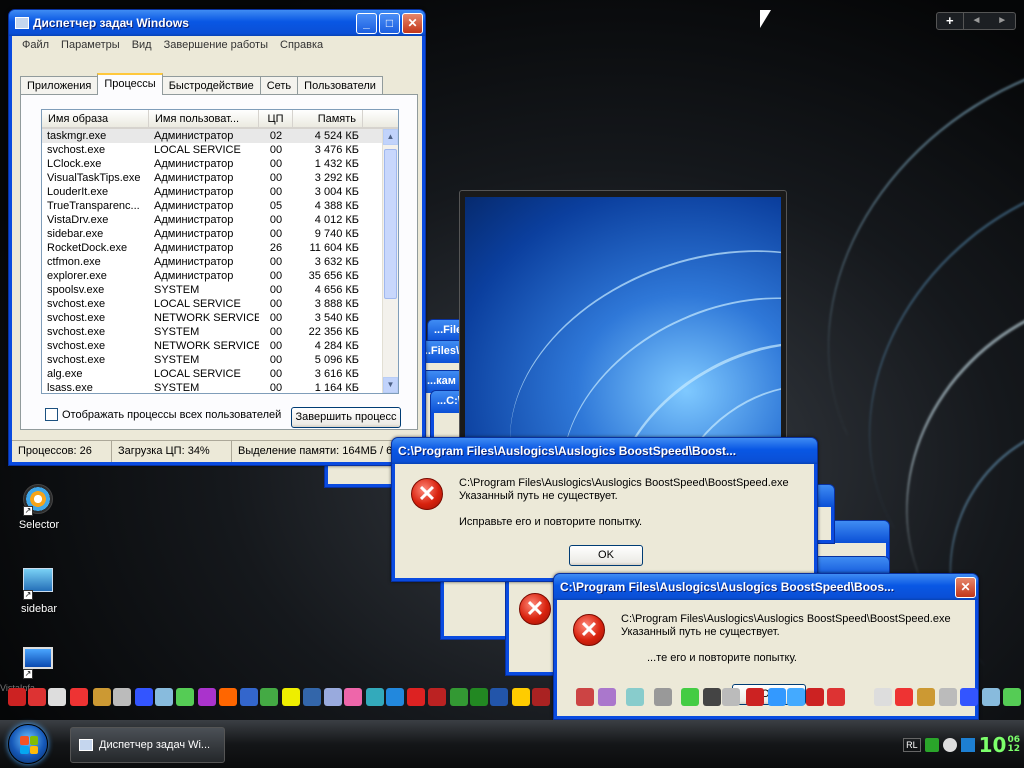  Describe the element at coordinates (301, 46) in the screenshot. I see `menu-help: Справка` at that location.